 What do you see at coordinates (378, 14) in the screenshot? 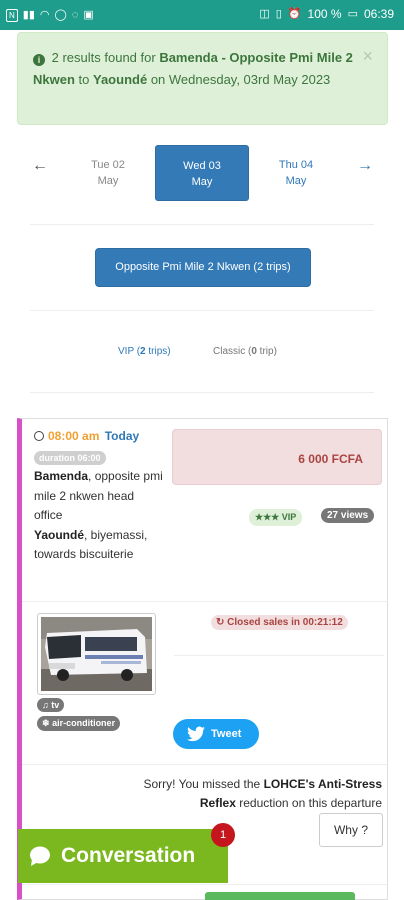
I see `clock-time: 06:39` at bounding box center [378, 14].